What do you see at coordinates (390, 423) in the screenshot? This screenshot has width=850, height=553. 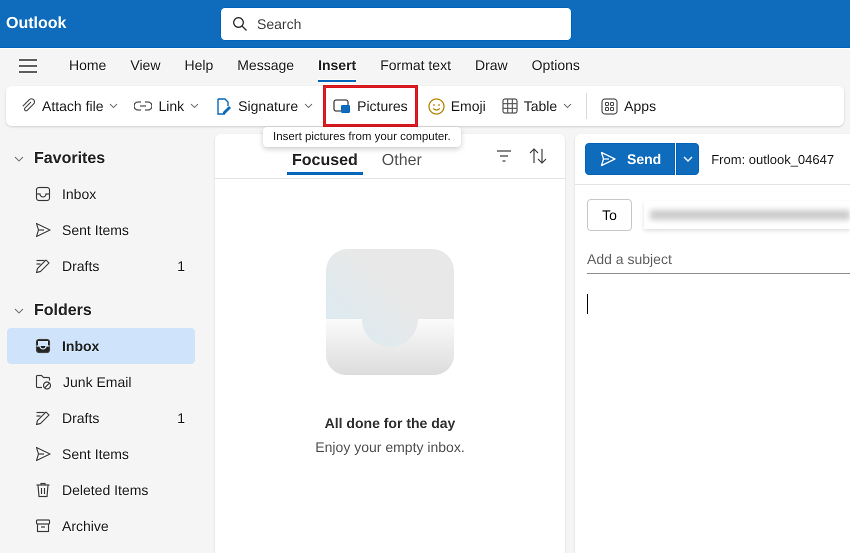 I see `empty-state-title: All done for the day` at bounding box center [390, 423].